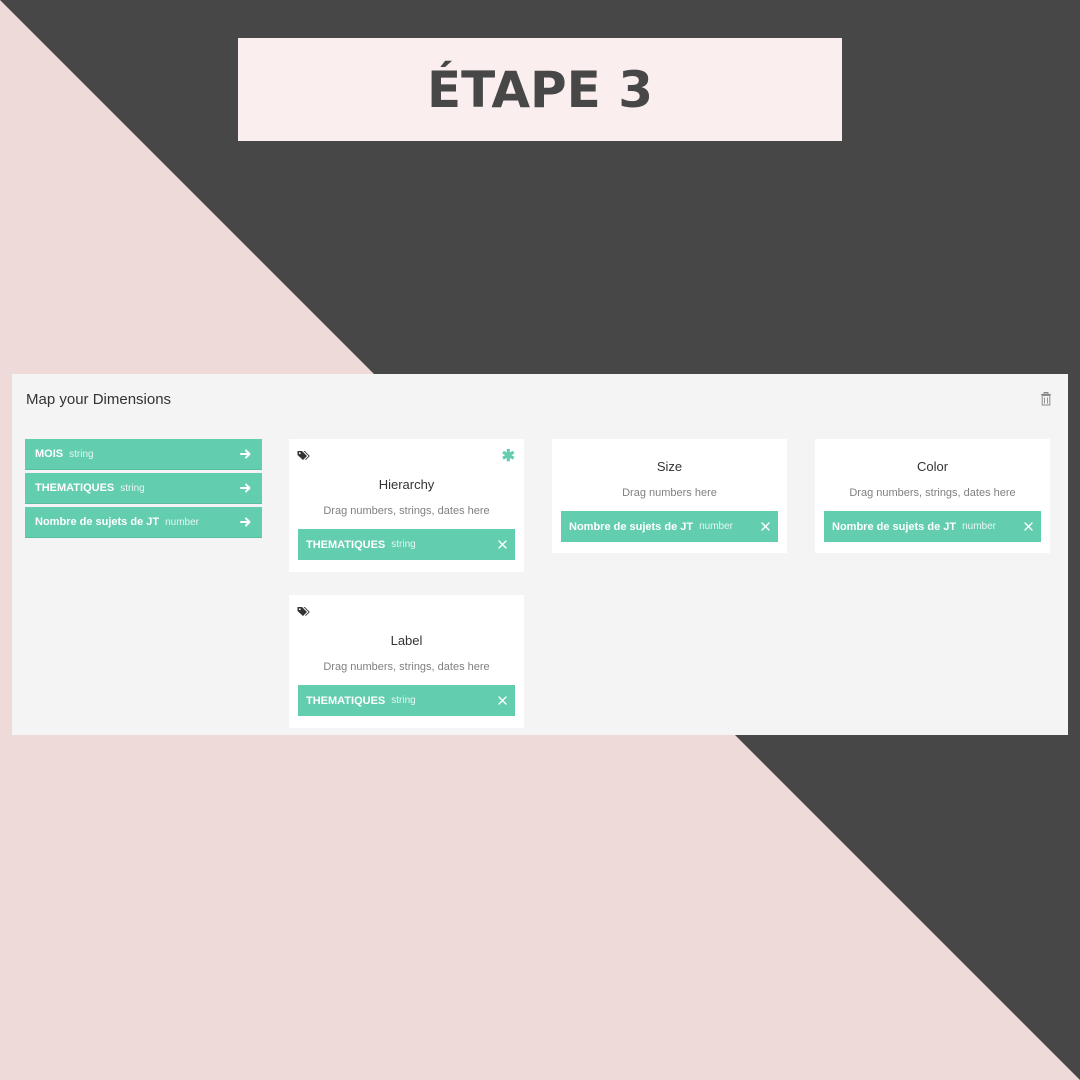 Image resolution: width=1080 pixels, height=1080 pixels. Describe the element at coordinates (75, 488) in the screenshot. I see `dimension-name: THEMATIQUES` at that location.